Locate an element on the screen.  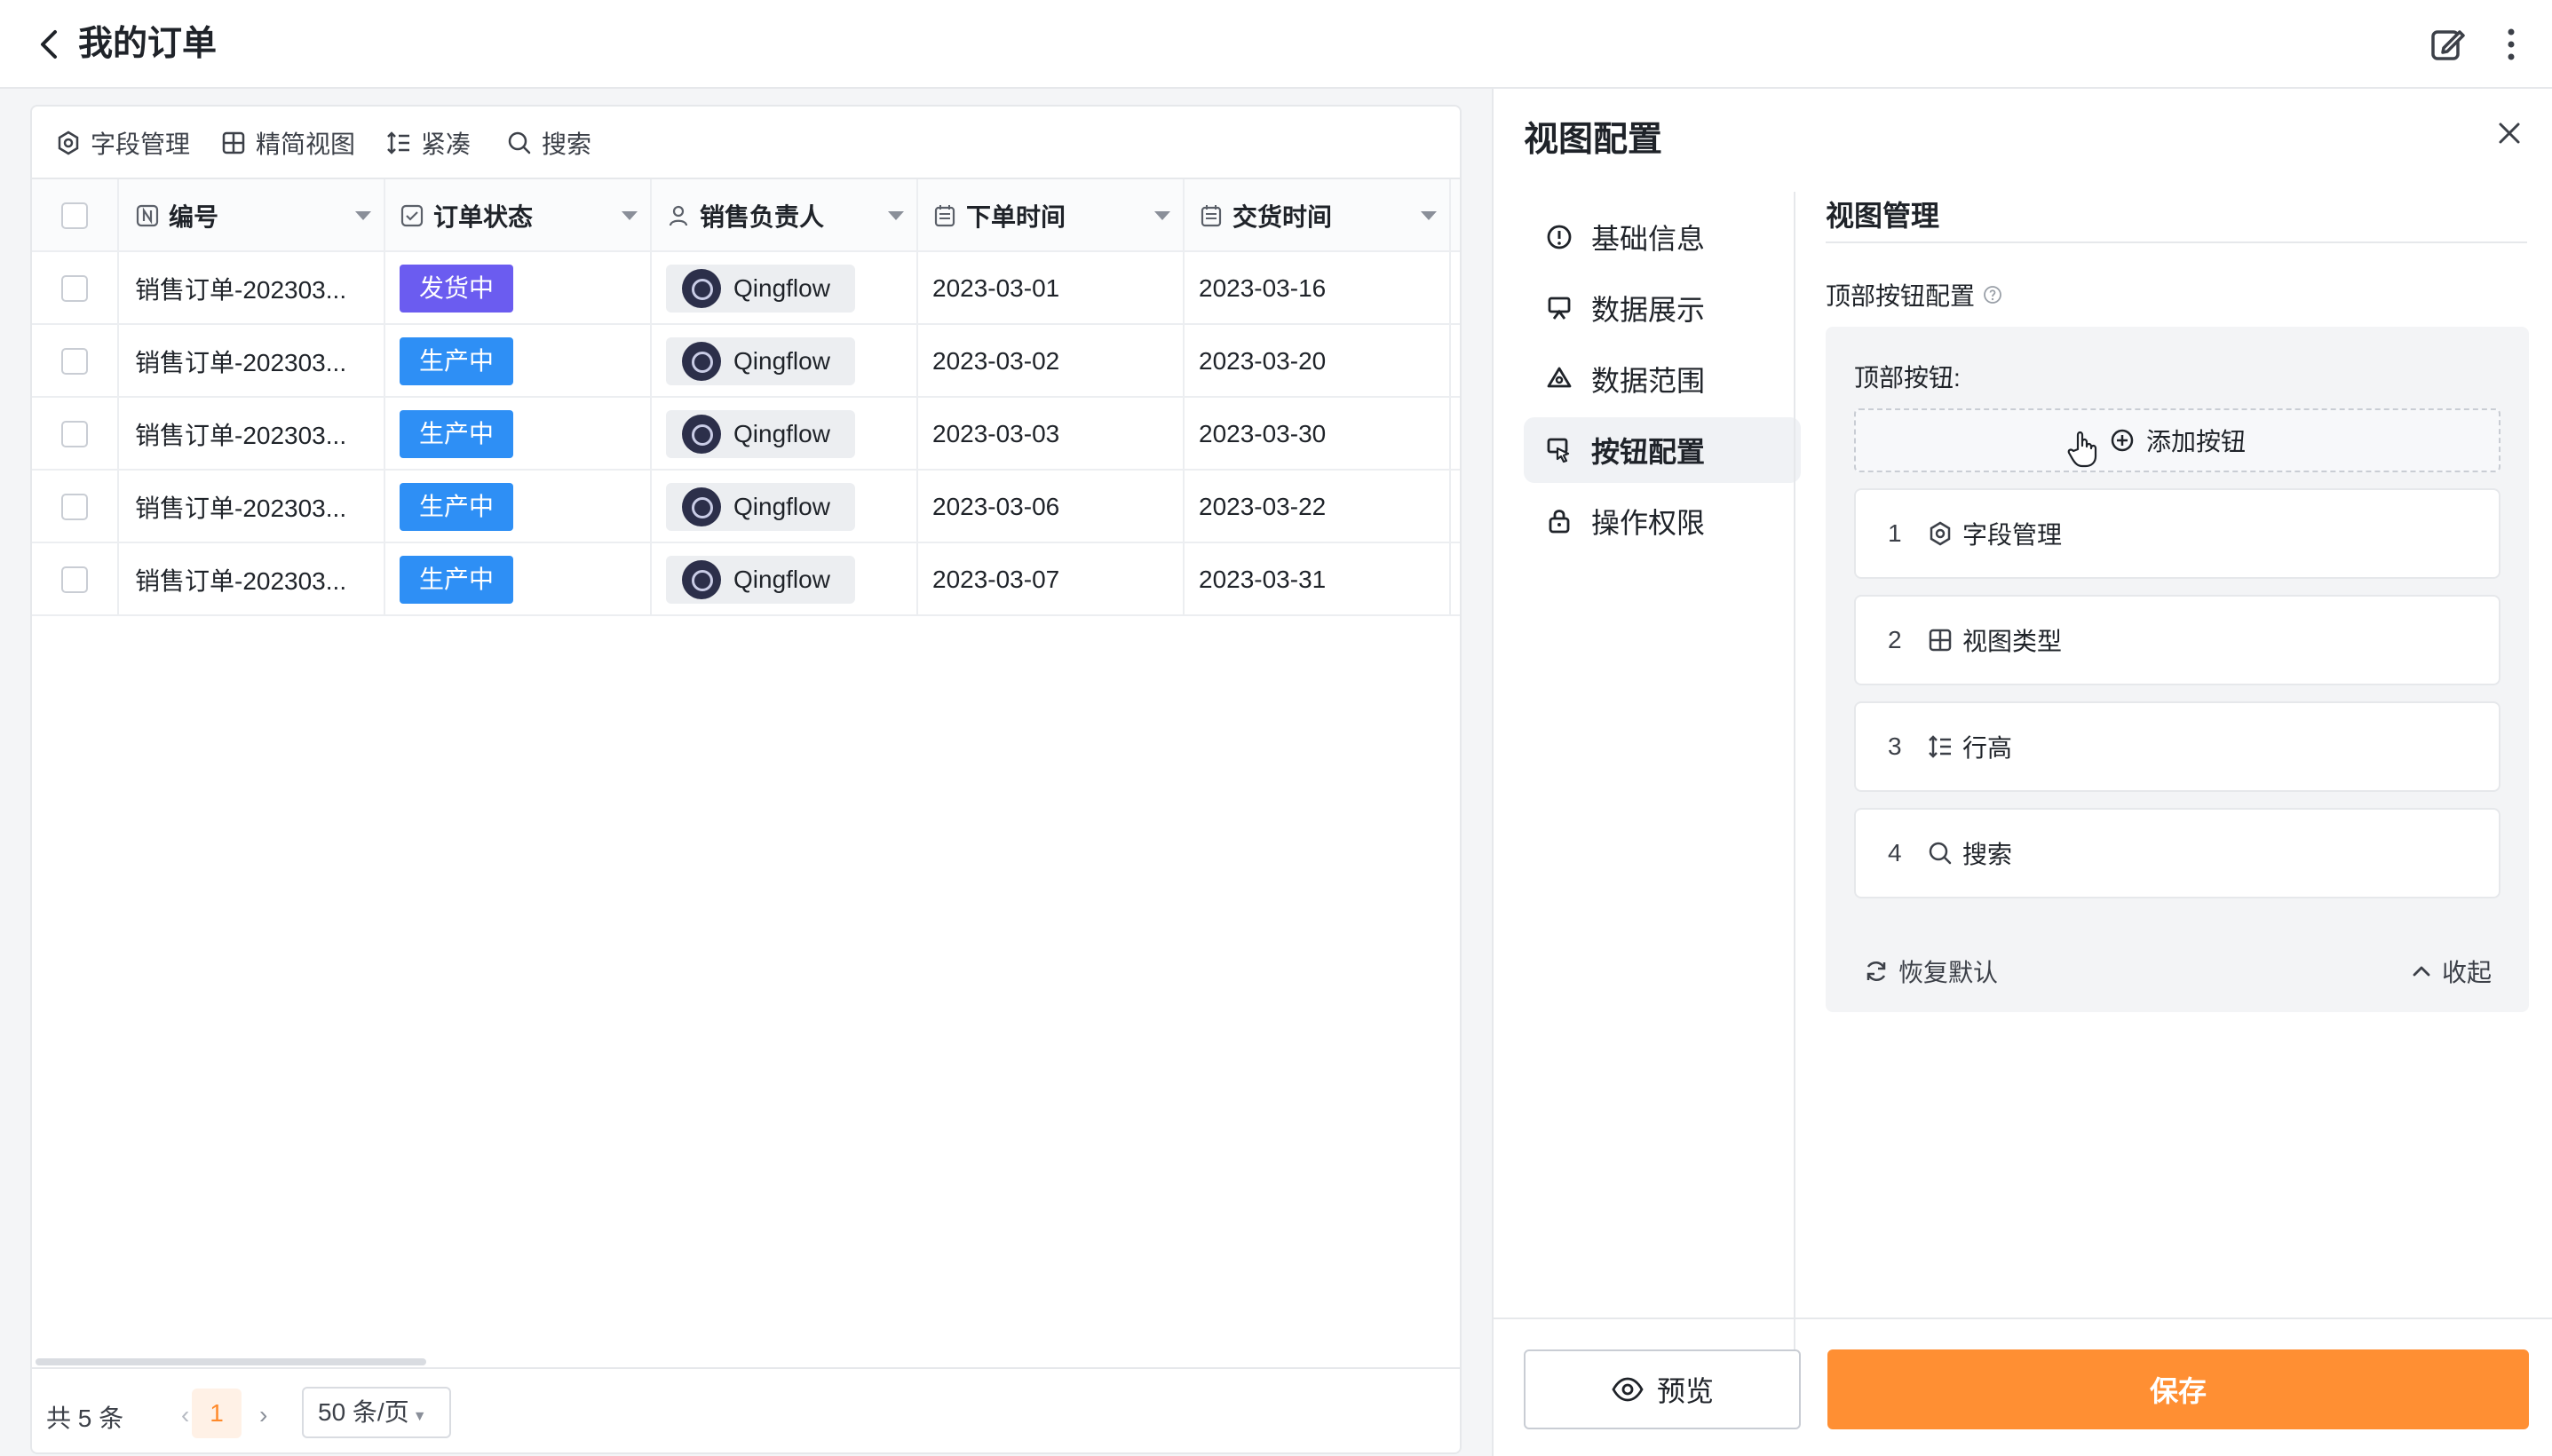
nav-item-basic-info: 基础信息 is located at coordinates (1662, 237).